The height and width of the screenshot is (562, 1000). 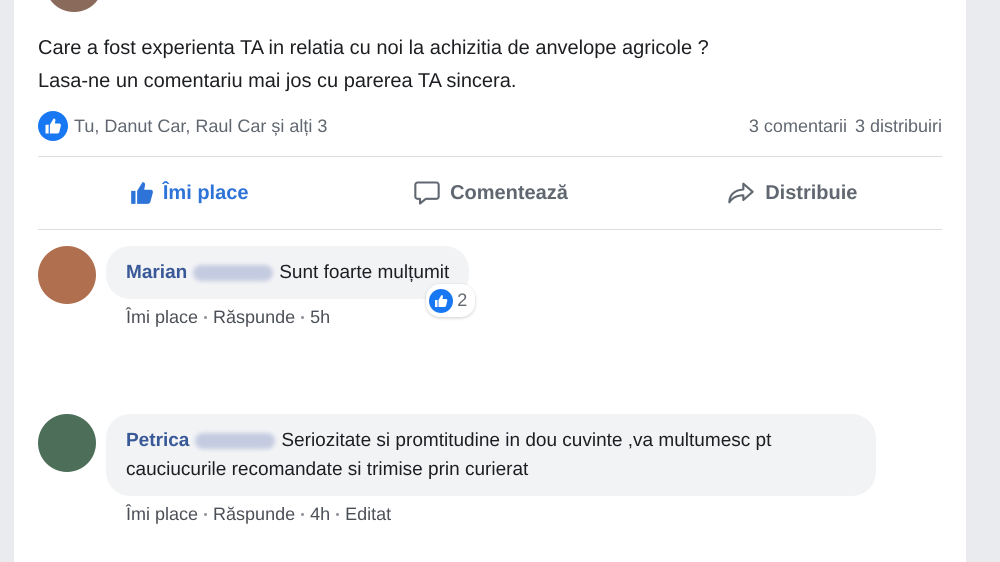 I want to click on comment-author: Marian, so click(x=157, y=272).